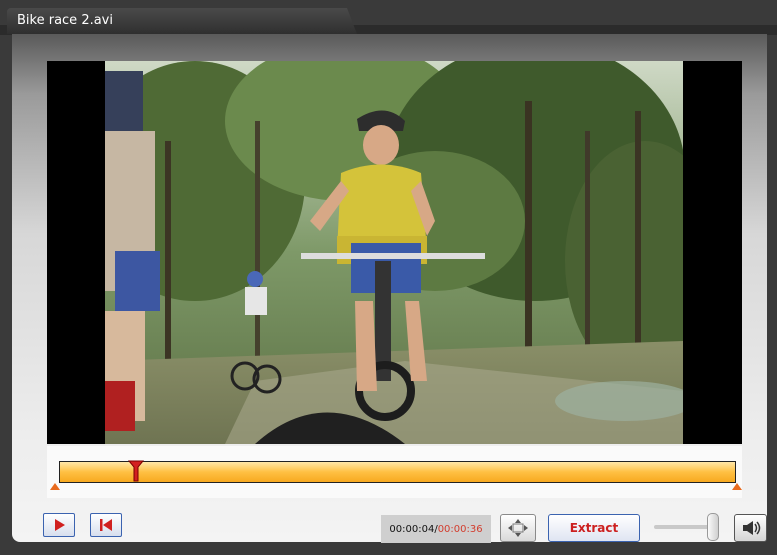 This screenshot has height=555, width=777. Describe the element at coordinates (136, 471) in the screenshot. I see `playhead-marker` at that location.